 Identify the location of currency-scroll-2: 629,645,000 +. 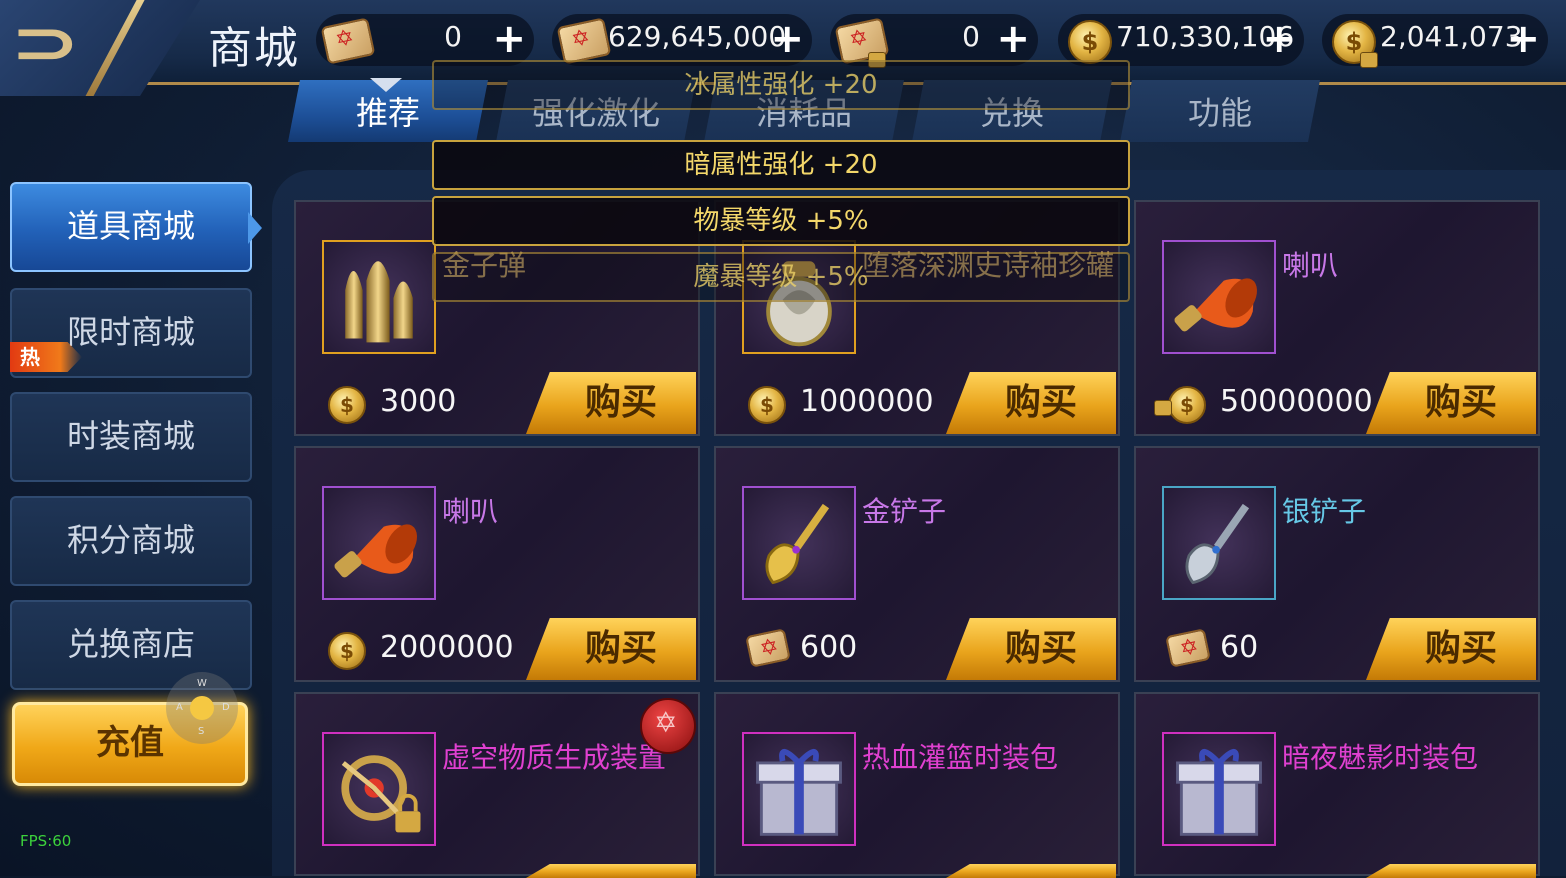
(682, 40).